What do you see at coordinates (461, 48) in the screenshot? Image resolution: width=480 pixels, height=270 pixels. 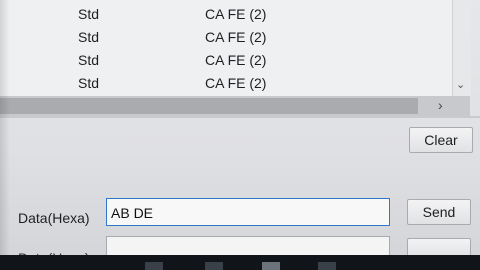 I see `vertical-scrollbar: ⌄` at bounding box center [461, 48].